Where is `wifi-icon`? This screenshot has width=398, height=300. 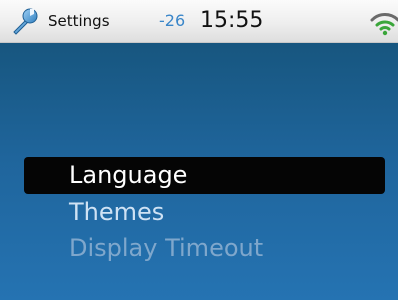
wifi-icon is located at coordinates (384, 24).